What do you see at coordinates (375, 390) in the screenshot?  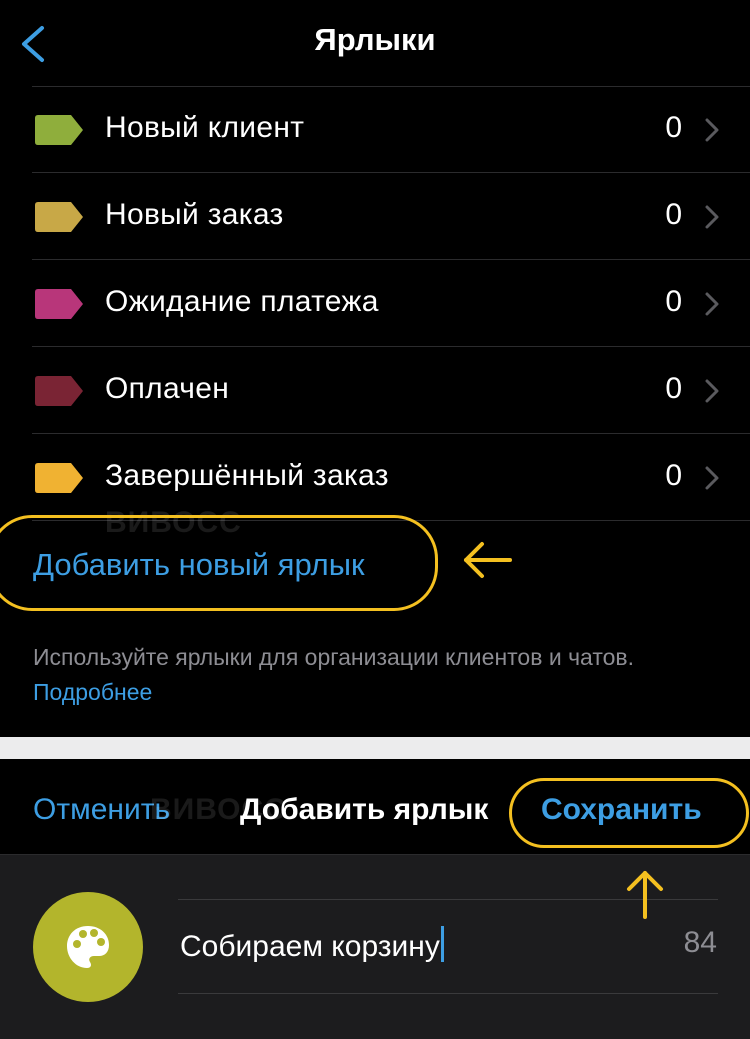 I see `label-row: Оплачен 0` at bounding box center [375, 390].